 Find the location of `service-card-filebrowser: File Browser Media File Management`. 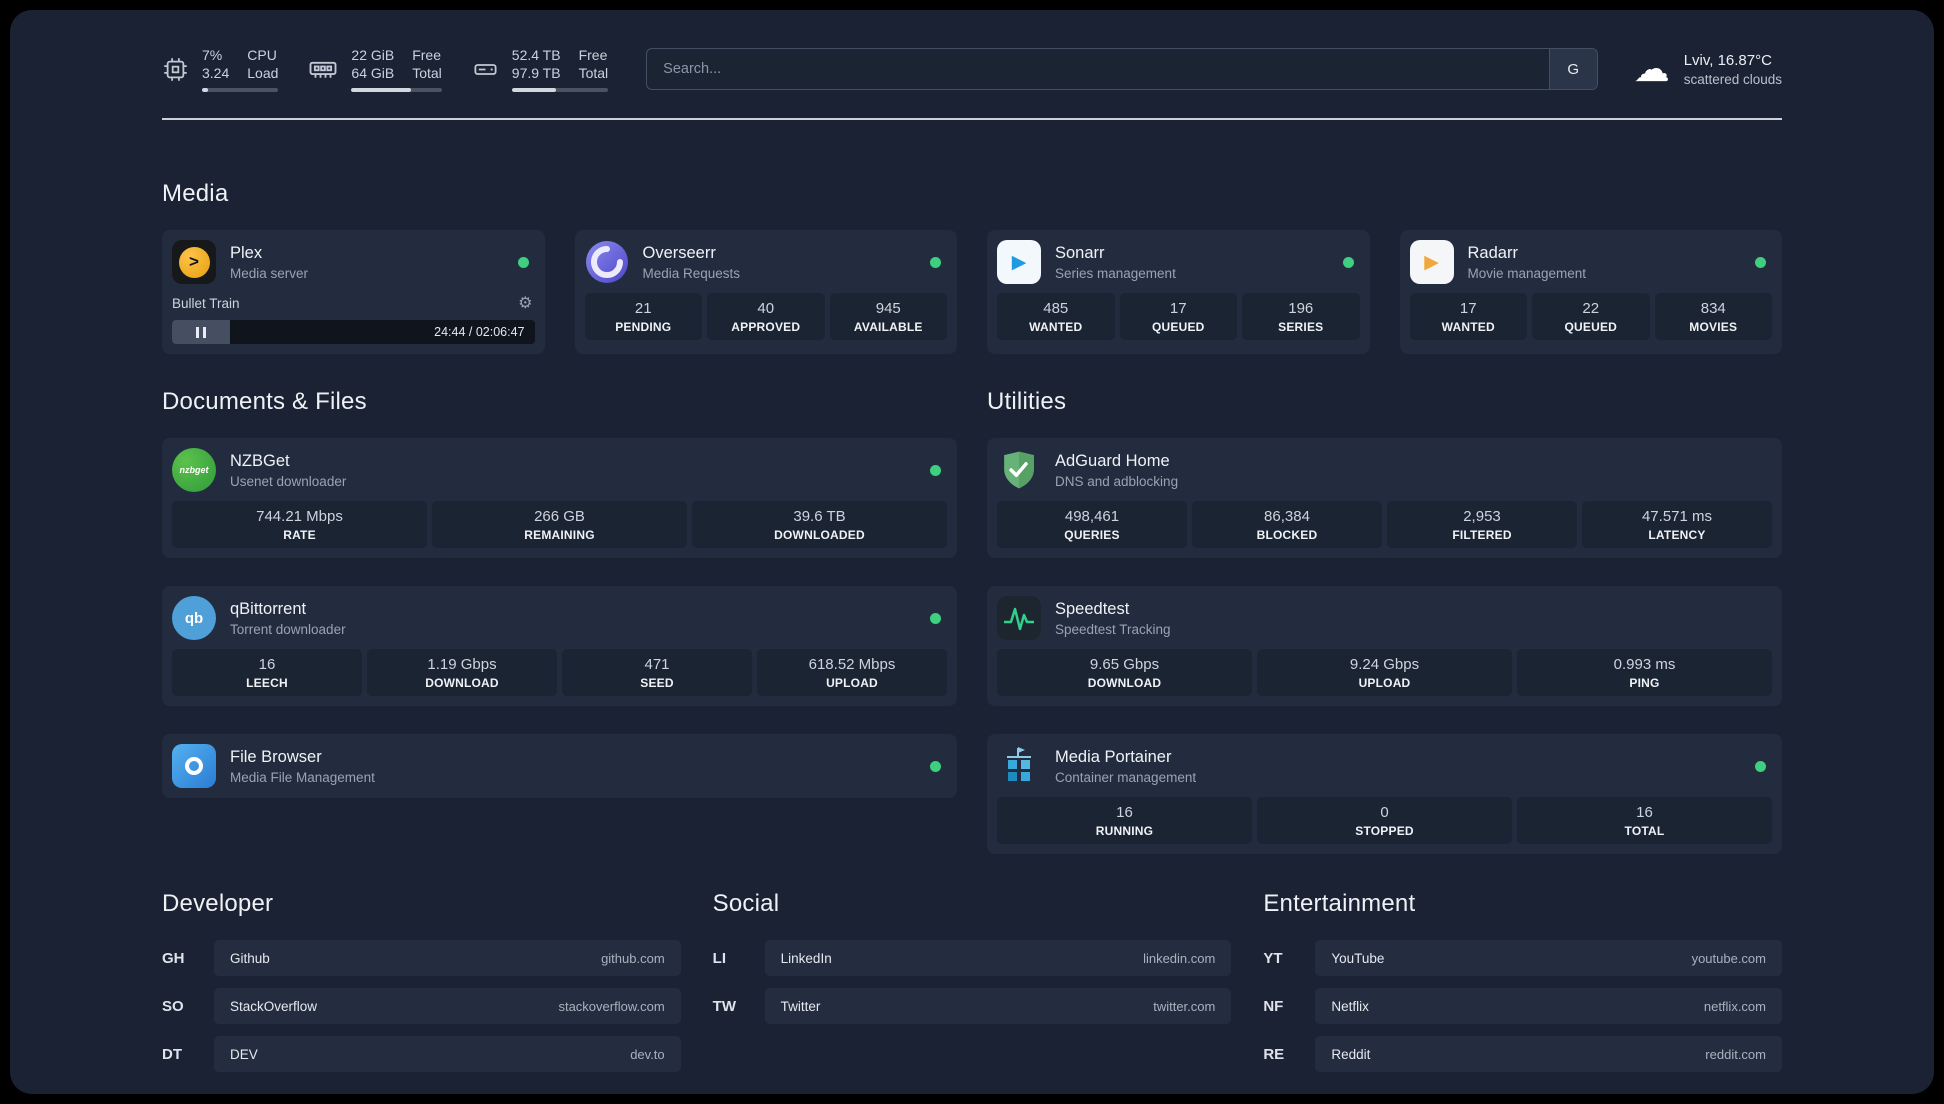

service-card-filebrowser: File Browser Media File Management is located at coordinates (559, 766).